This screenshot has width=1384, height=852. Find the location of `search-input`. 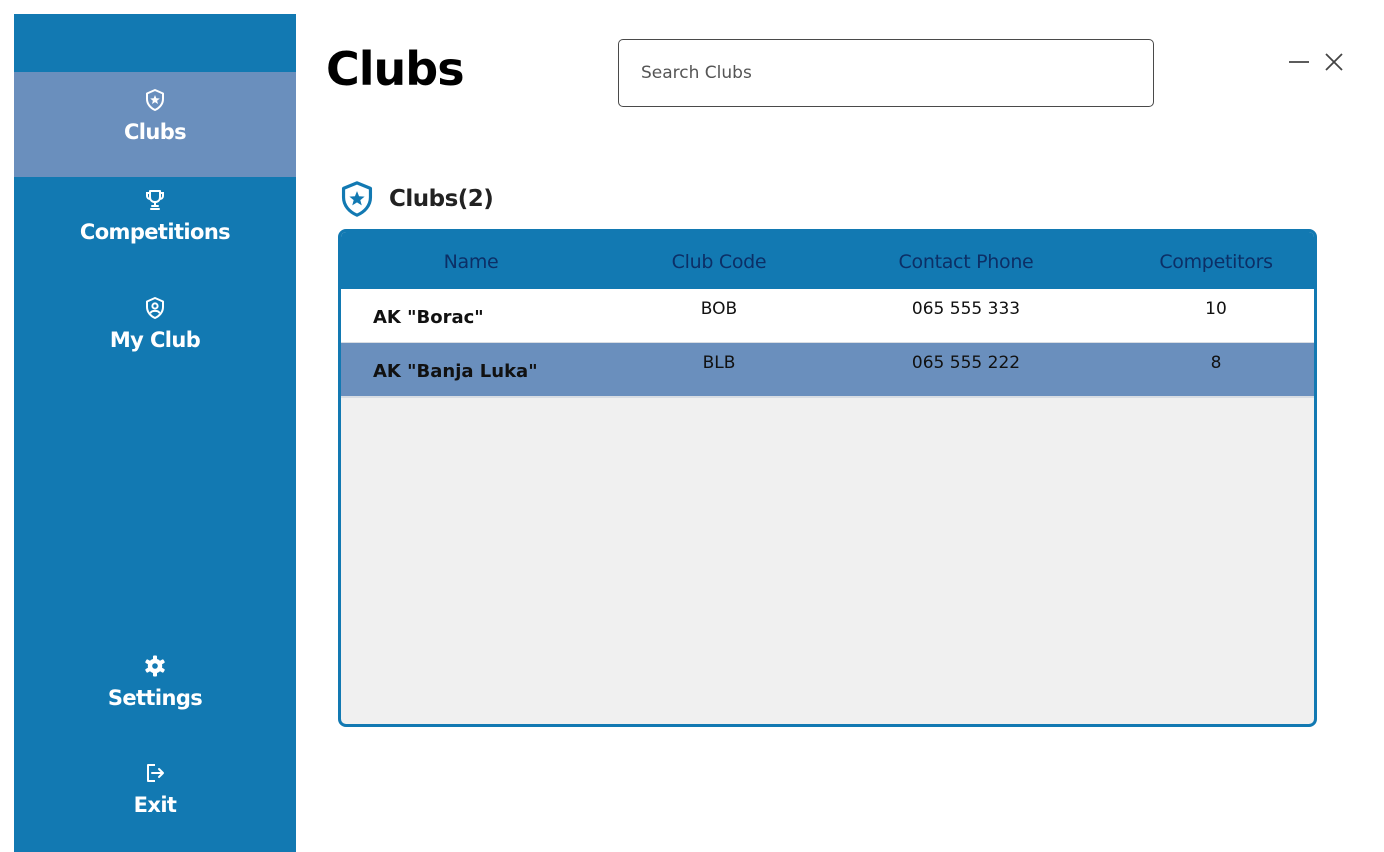

search-input is located at coordinates (886, 73).